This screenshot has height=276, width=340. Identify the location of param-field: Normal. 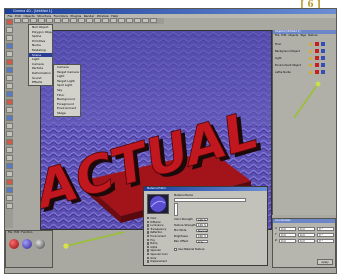
(202, 230).